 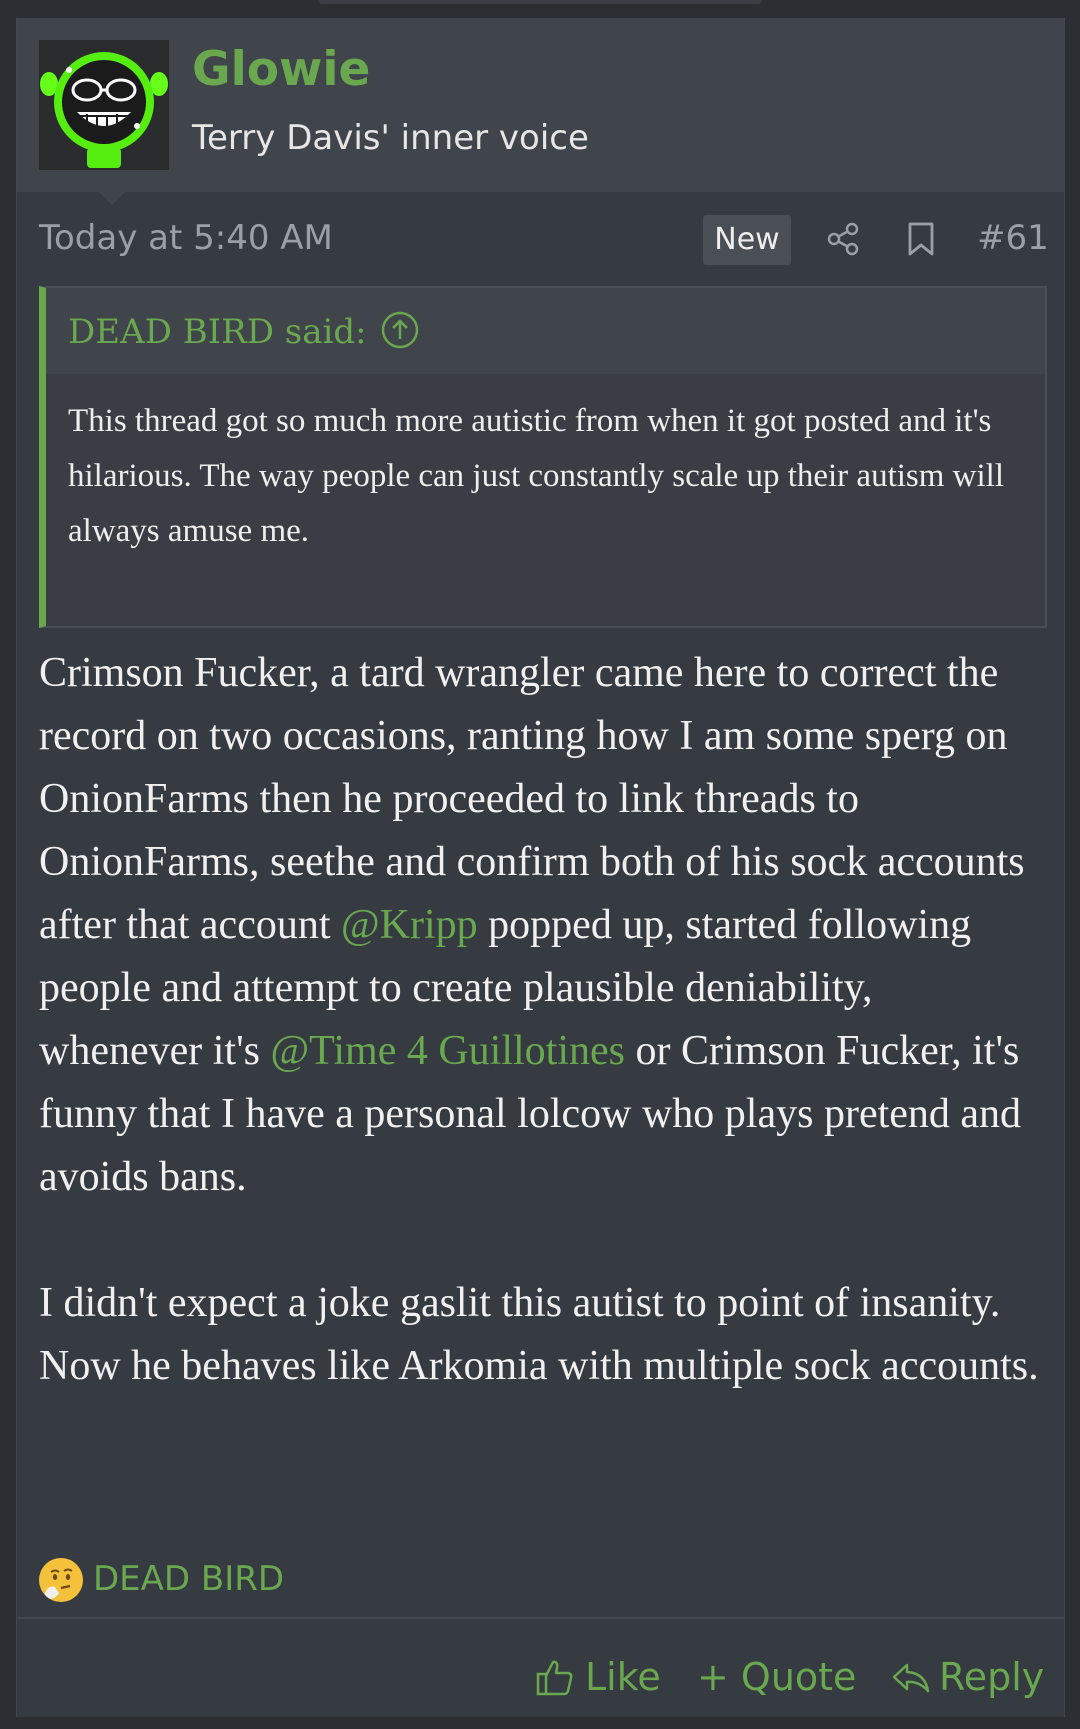 I want to click on thumbs-up-icon, so click(x=554, y=1678).